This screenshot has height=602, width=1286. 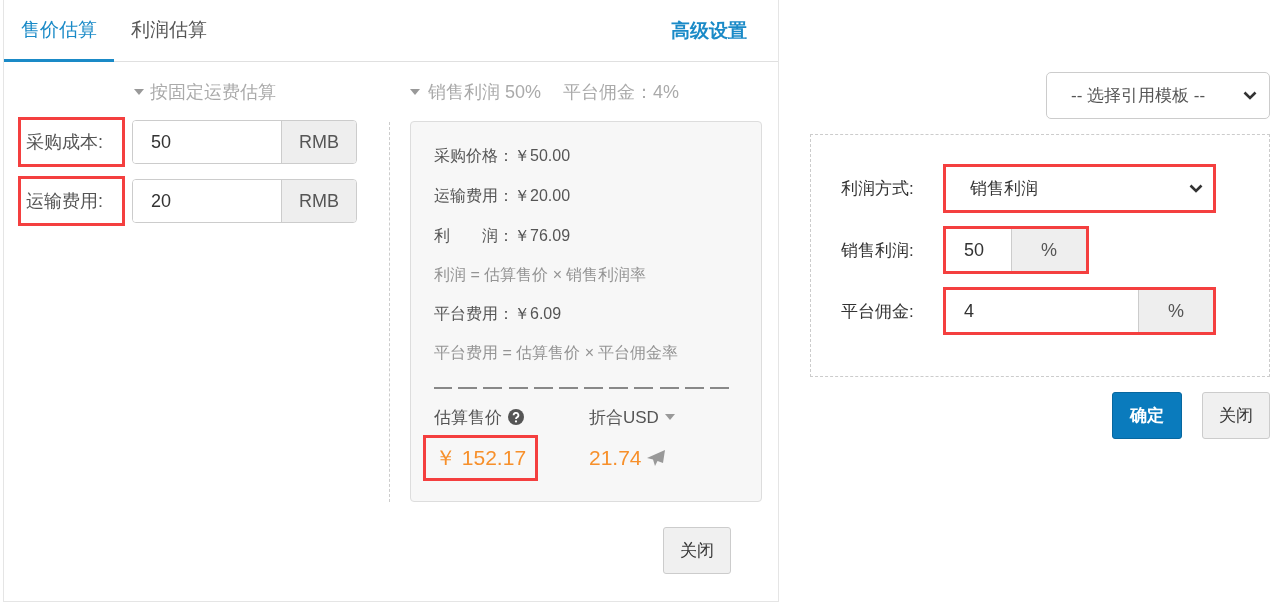 I want to click on help-icon, so click(x=516, y=417).